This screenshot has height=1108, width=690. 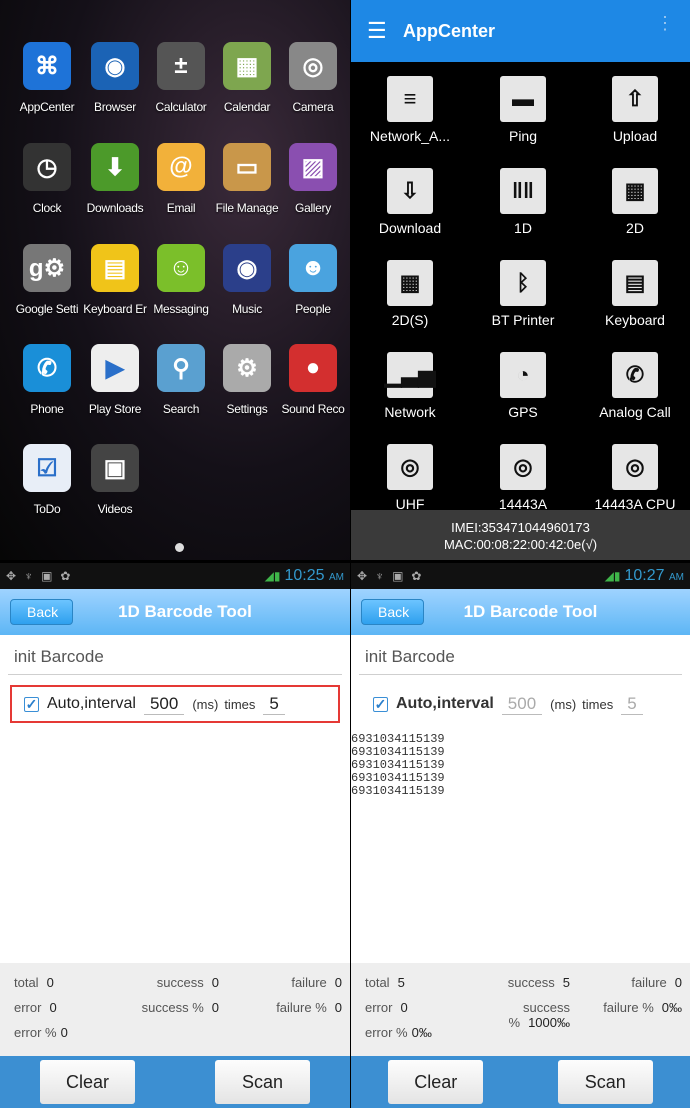 What do you see at coordinates (115, 380) in the screenshot?
I see `launcher-app: ▶ Play Store` at bounding box center [115, 380].